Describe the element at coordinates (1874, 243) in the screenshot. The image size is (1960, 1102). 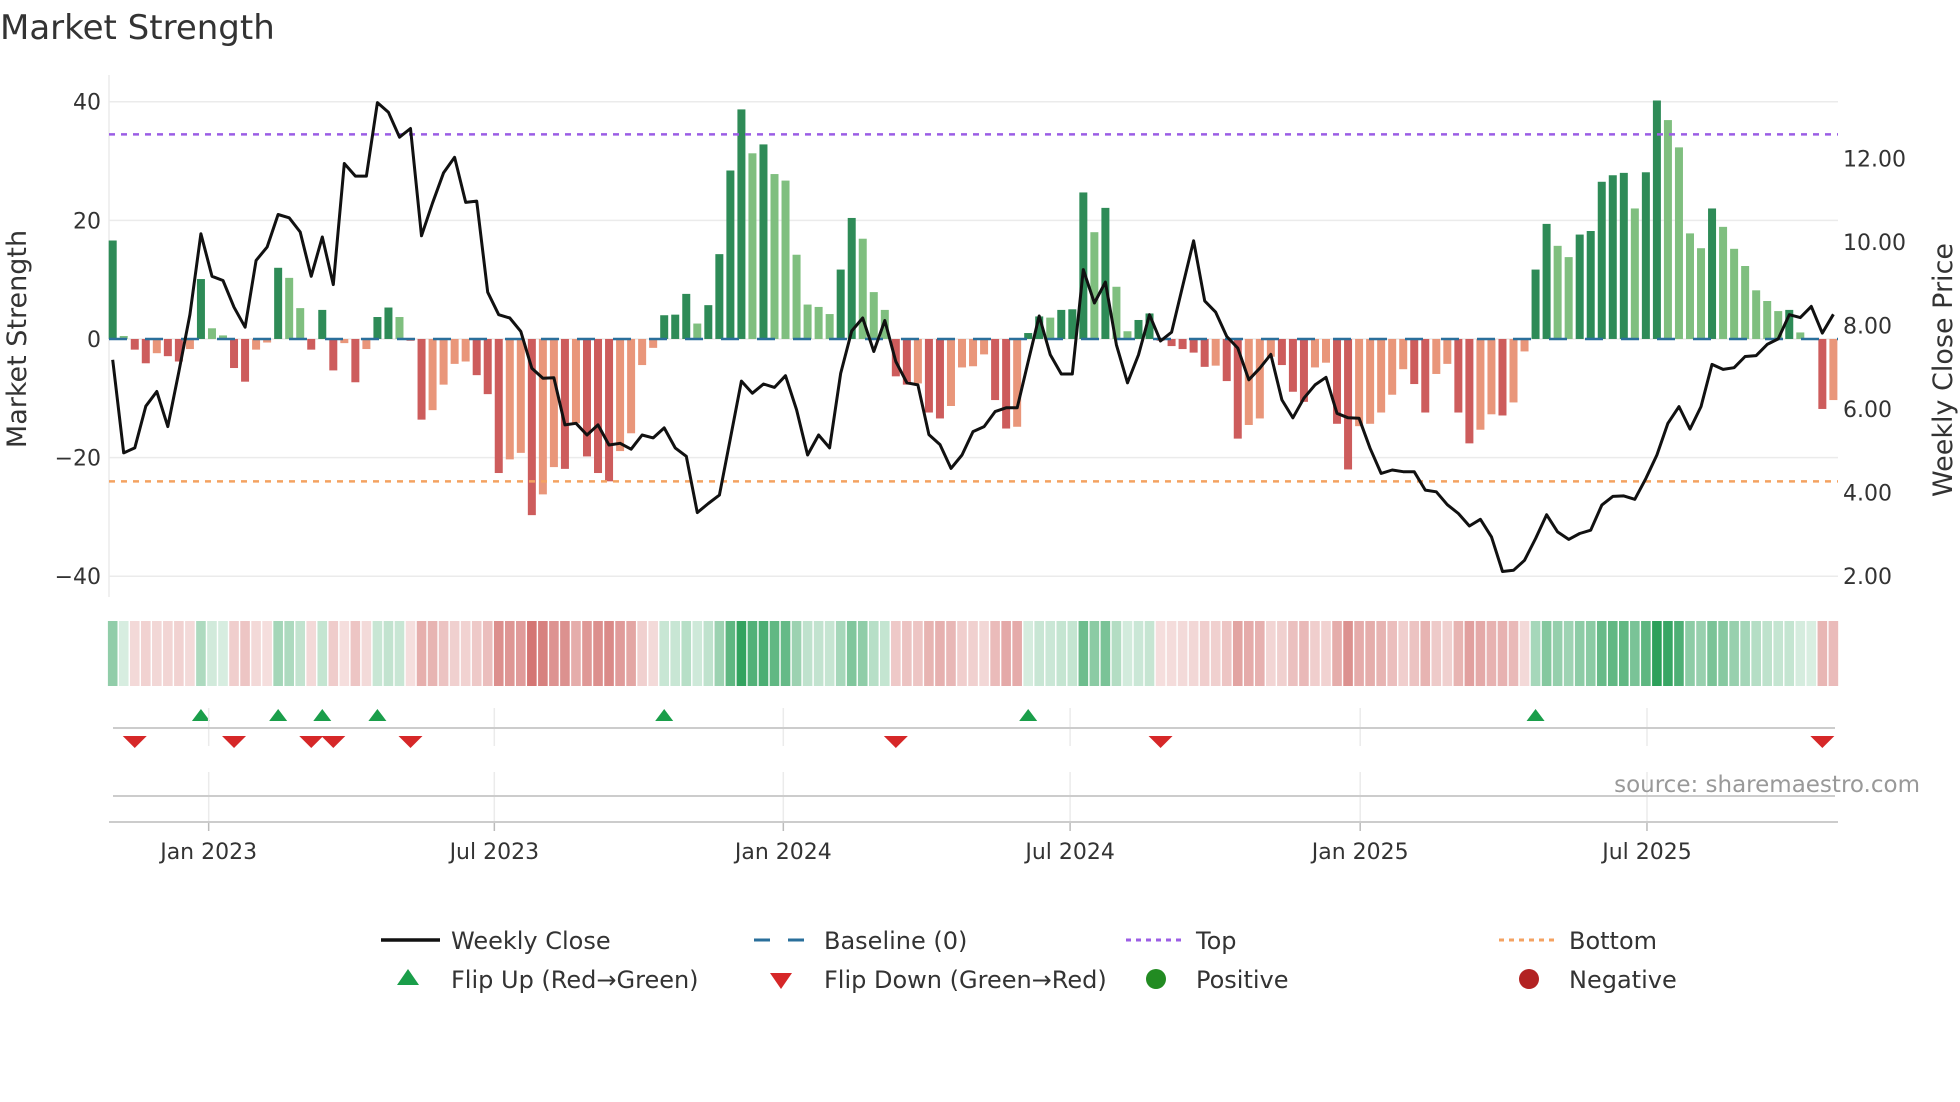
I see `y2-tick-label: 10.00` at that location.